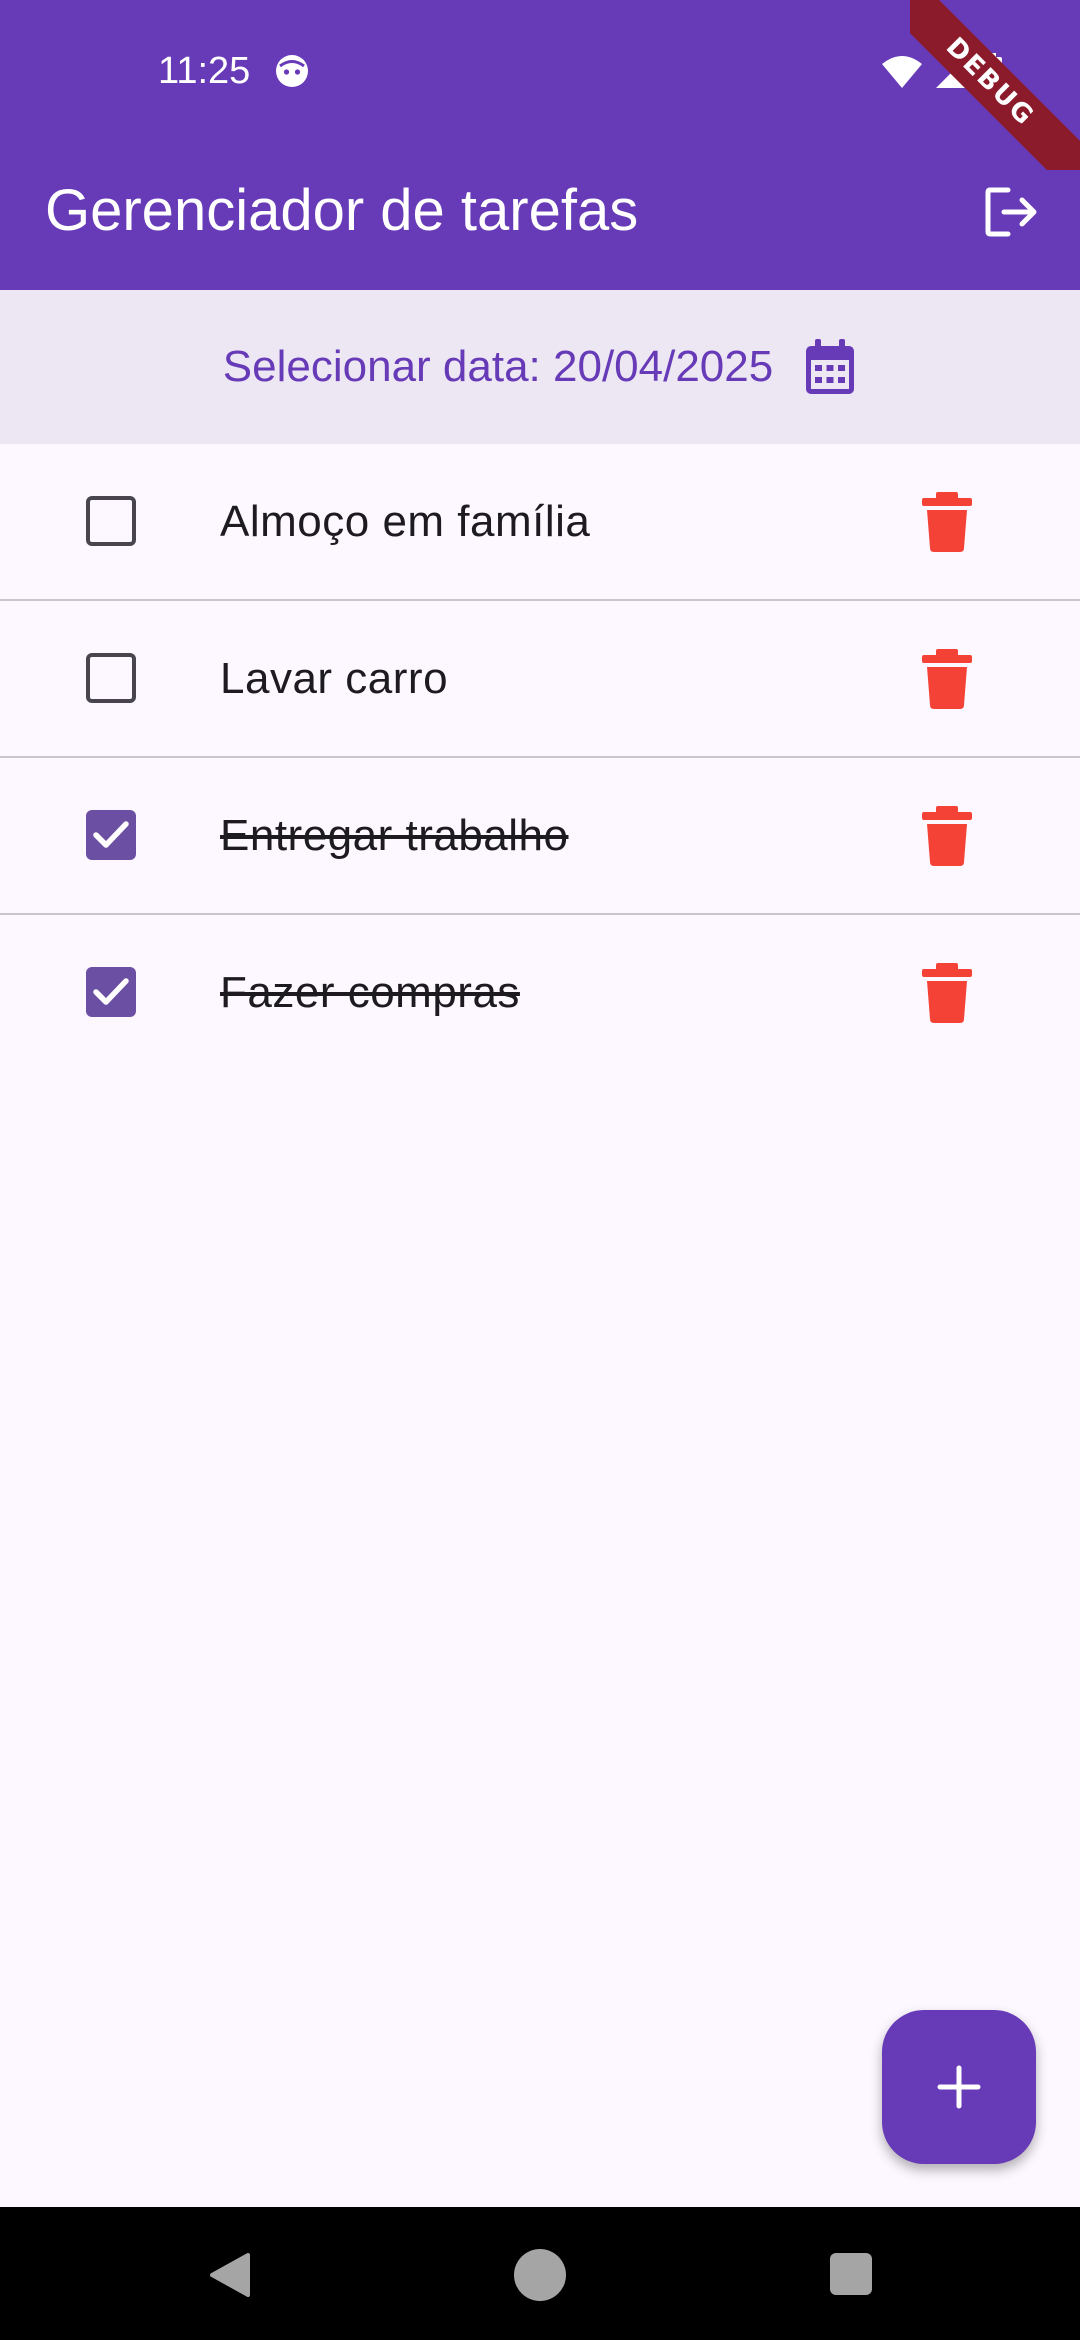 The width and height of the screenshot is (1080, 2340). What do you see at coordinates (405, 521) in the screenshot?
I see `task-title: Almoço em família` at bounding box center [405, 521].